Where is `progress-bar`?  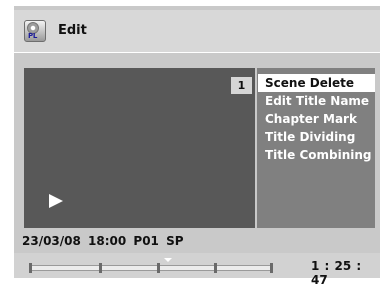 progress-bar is located at coordinates (150, 268).